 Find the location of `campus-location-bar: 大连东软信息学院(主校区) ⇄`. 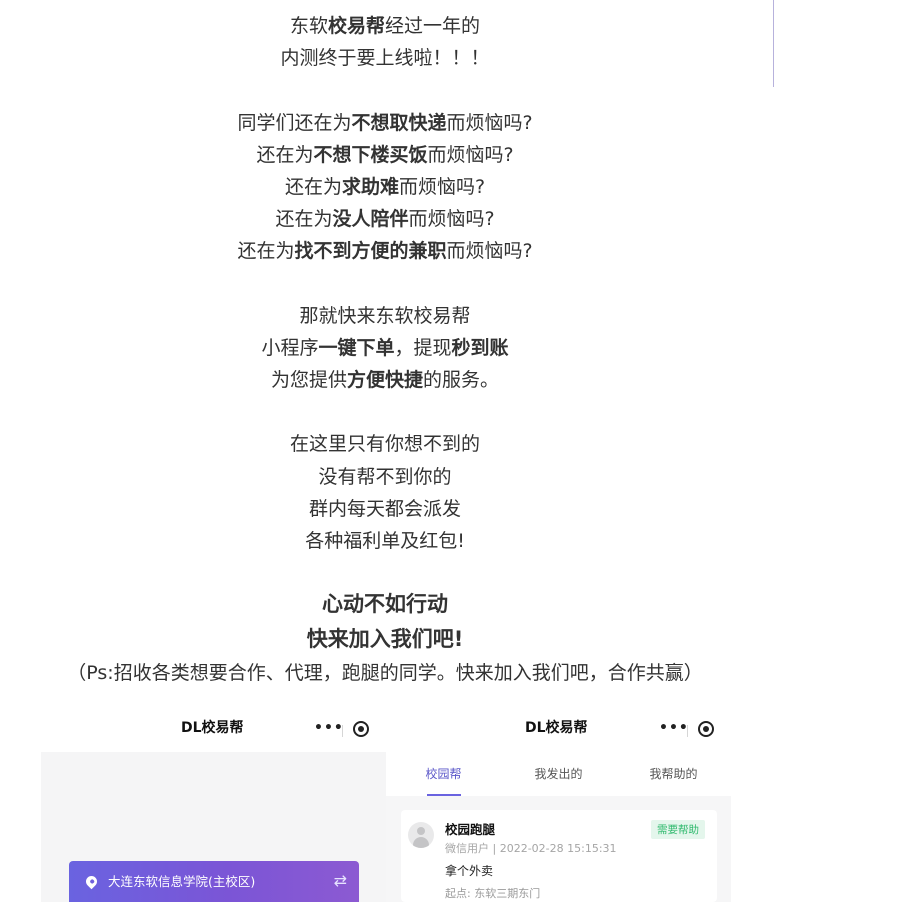

campus-location-bar: 大连东软信息学院(主校区) ⇄ is located at coordinates (214, 881).